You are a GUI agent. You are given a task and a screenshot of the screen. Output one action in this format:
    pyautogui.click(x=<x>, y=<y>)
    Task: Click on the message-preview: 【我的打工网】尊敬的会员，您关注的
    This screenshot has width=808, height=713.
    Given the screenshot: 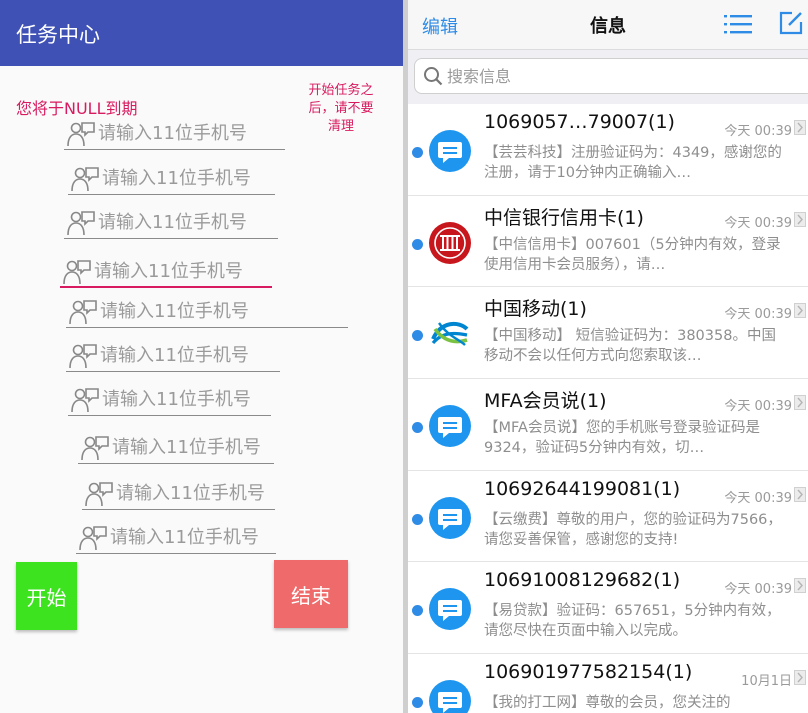 What is the action you would take?
    pyautogui.click(x=607, y=703)
    